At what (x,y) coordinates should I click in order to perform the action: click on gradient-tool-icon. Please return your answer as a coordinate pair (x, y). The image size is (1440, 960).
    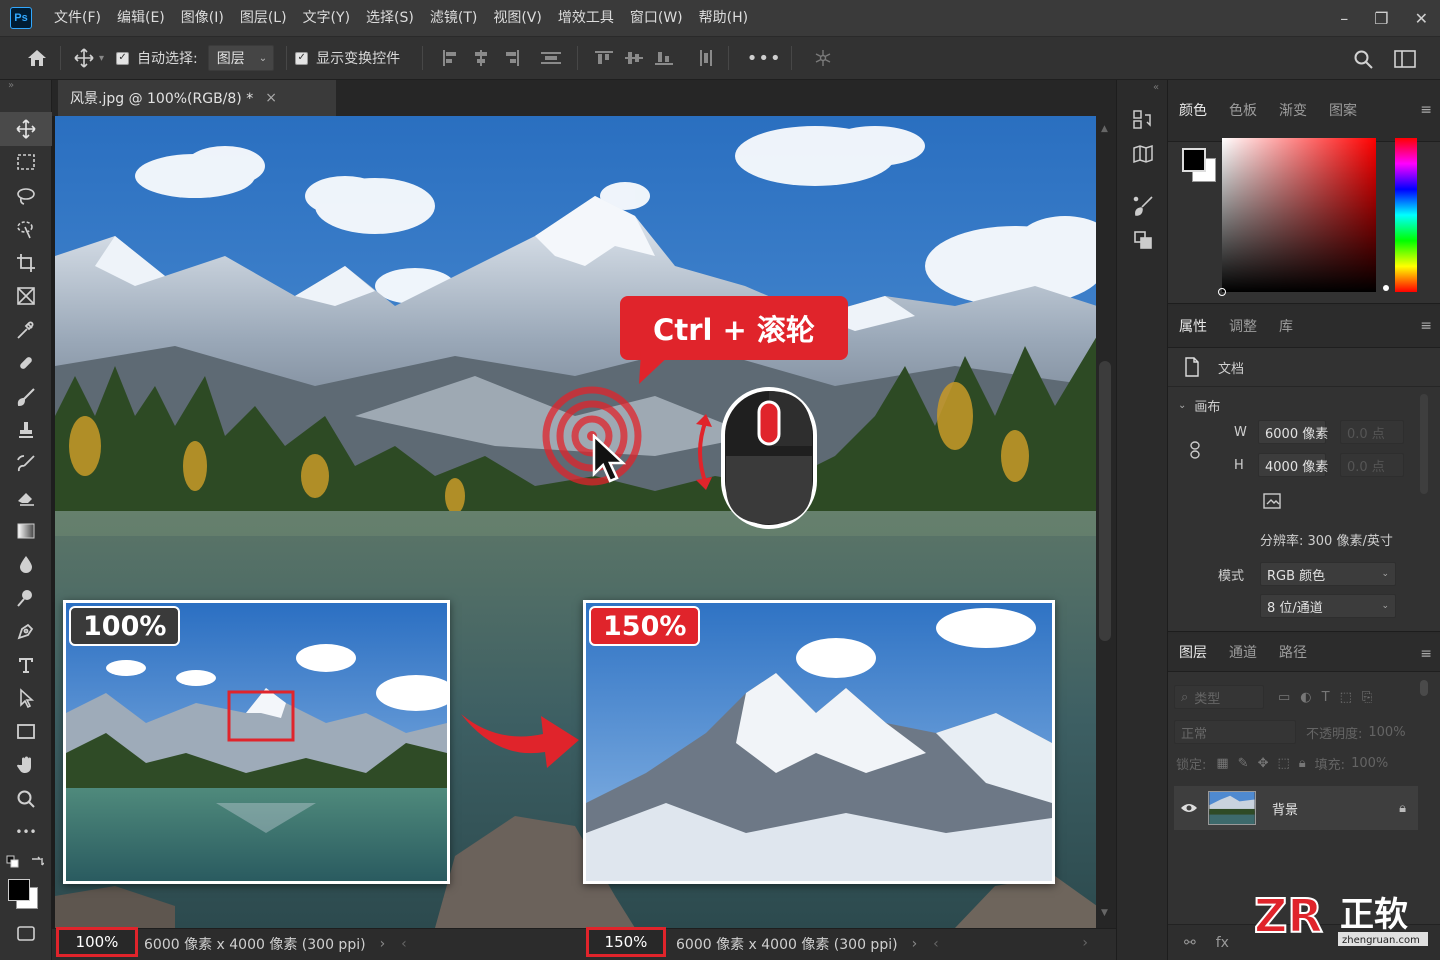
    Looking at the image, I should click on (26, 531).